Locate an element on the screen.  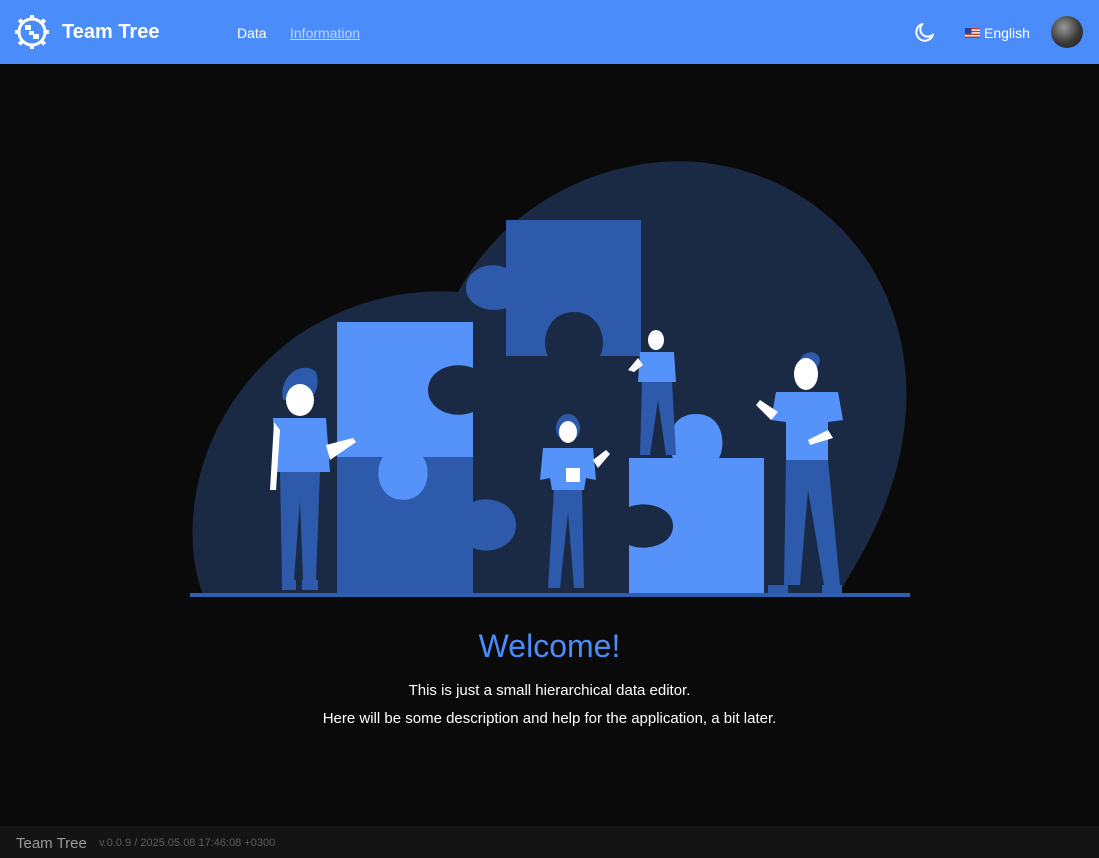
app-title: Team Tree is located at coordinates (110, 32).